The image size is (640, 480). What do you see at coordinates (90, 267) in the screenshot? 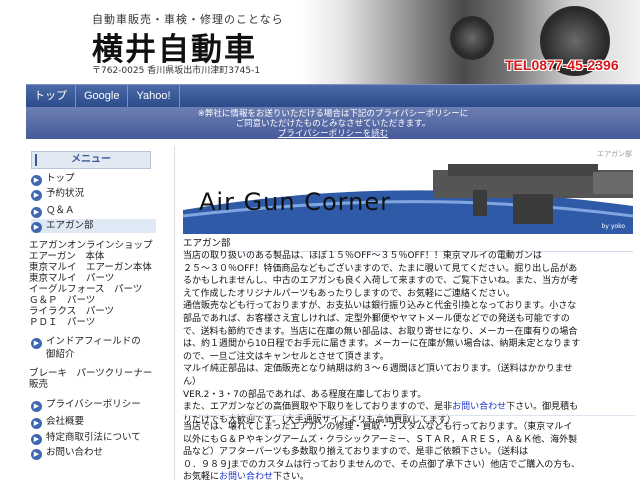
I see `sidebar-link-marui-body: 東京マルイ エアーガン本体` at bounding box center [90, 267].